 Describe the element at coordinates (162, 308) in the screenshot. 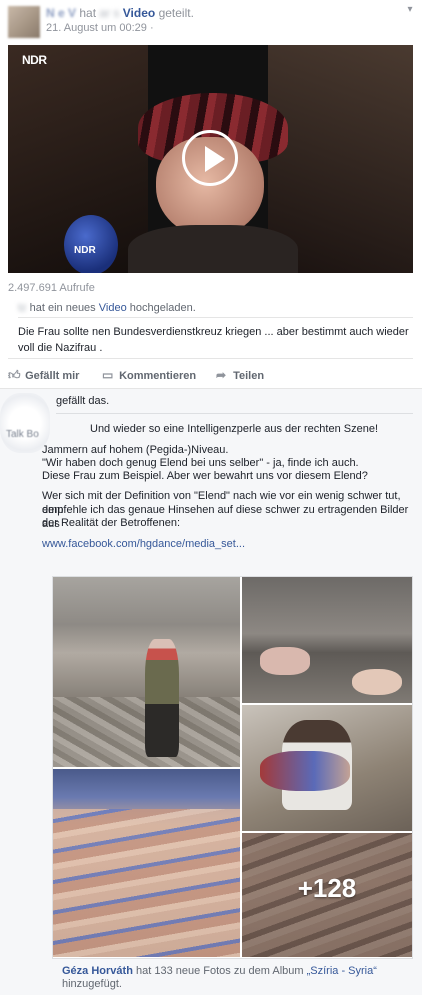

I see `uploaded-suffix: hochgeladen.` at that location.